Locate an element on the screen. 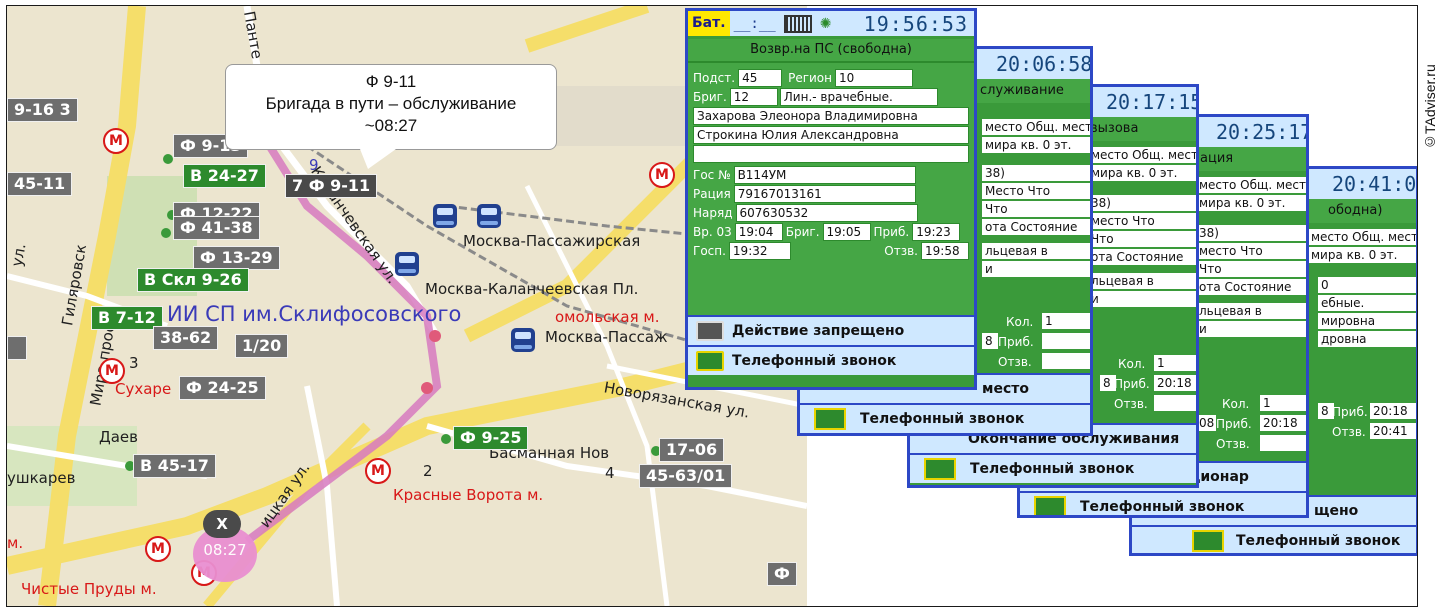  map-number-3: 3 is located at coordinates (134, 363).